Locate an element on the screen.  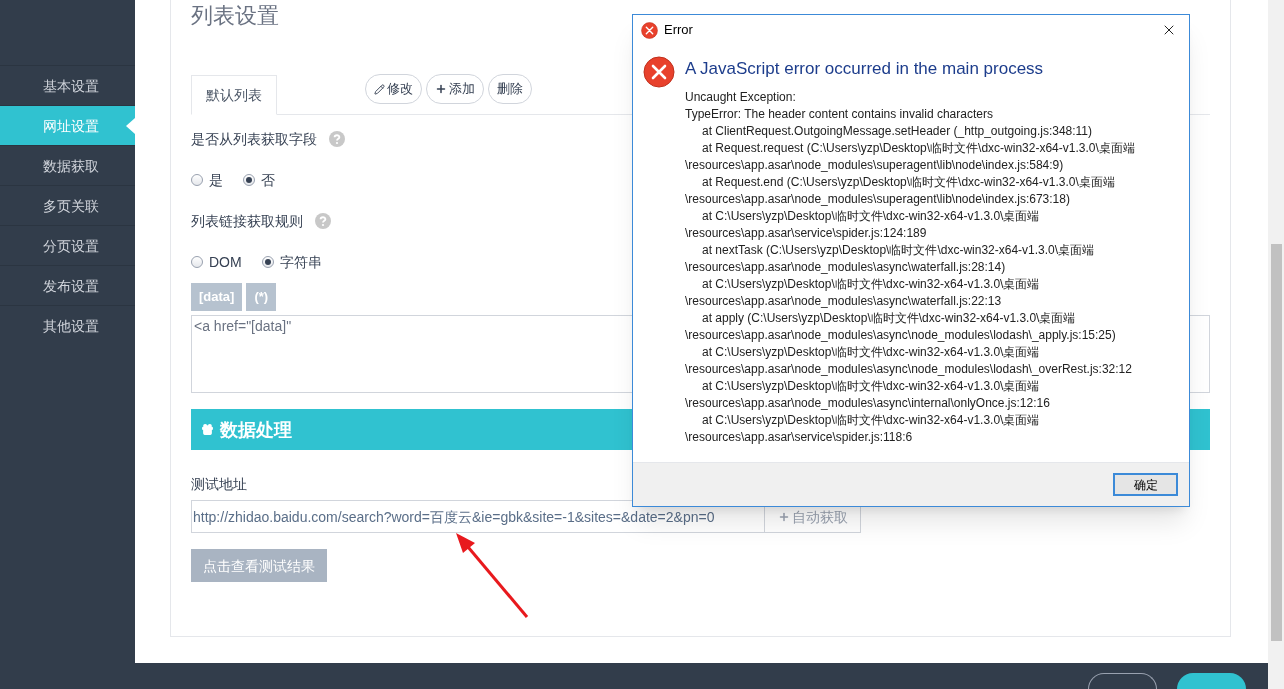
radio-option: 是 is located at coordinates (207, 180).